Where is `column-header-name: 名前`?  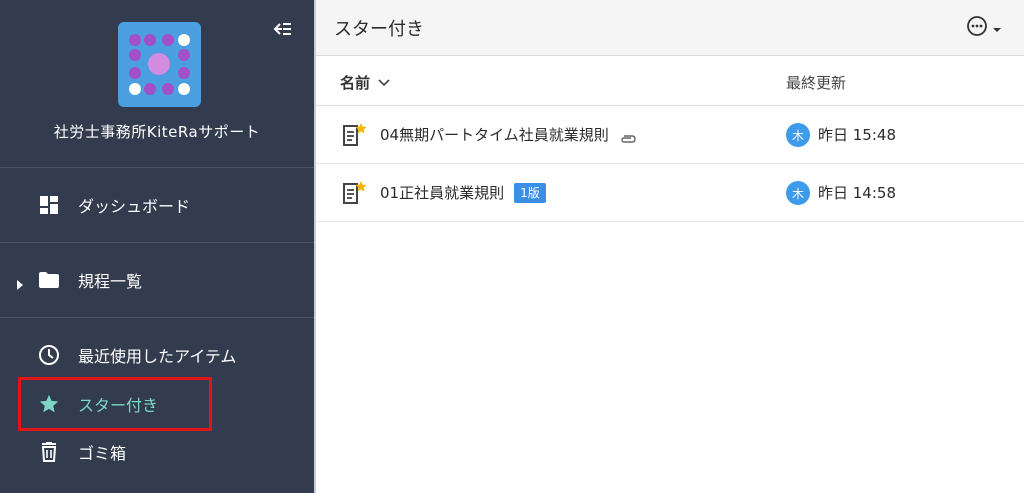 column-header-name: 名前 is located at coordinates (365, 82).